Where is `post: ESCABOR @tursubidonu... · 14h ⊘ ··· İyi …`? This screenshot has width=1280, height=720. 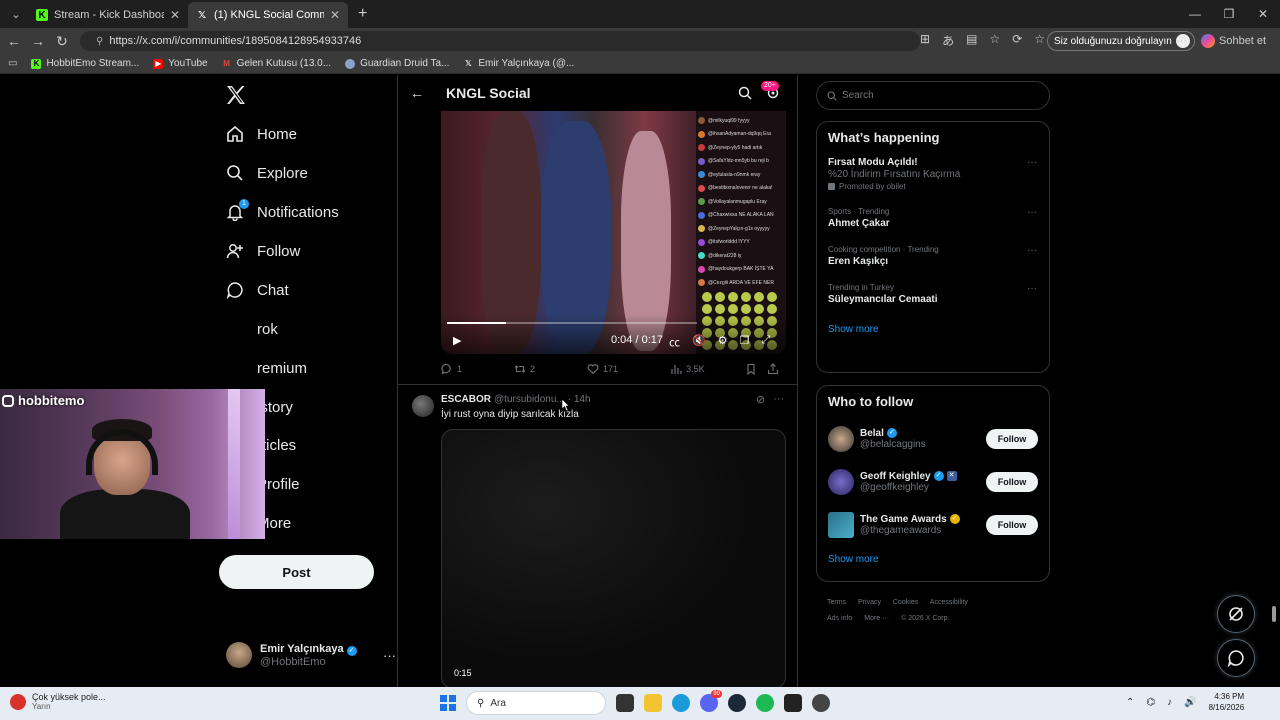 post: ESCABOR @tursubidonu... · 14h ⊘ ··· İyi … is located at coordinates (597, 536).